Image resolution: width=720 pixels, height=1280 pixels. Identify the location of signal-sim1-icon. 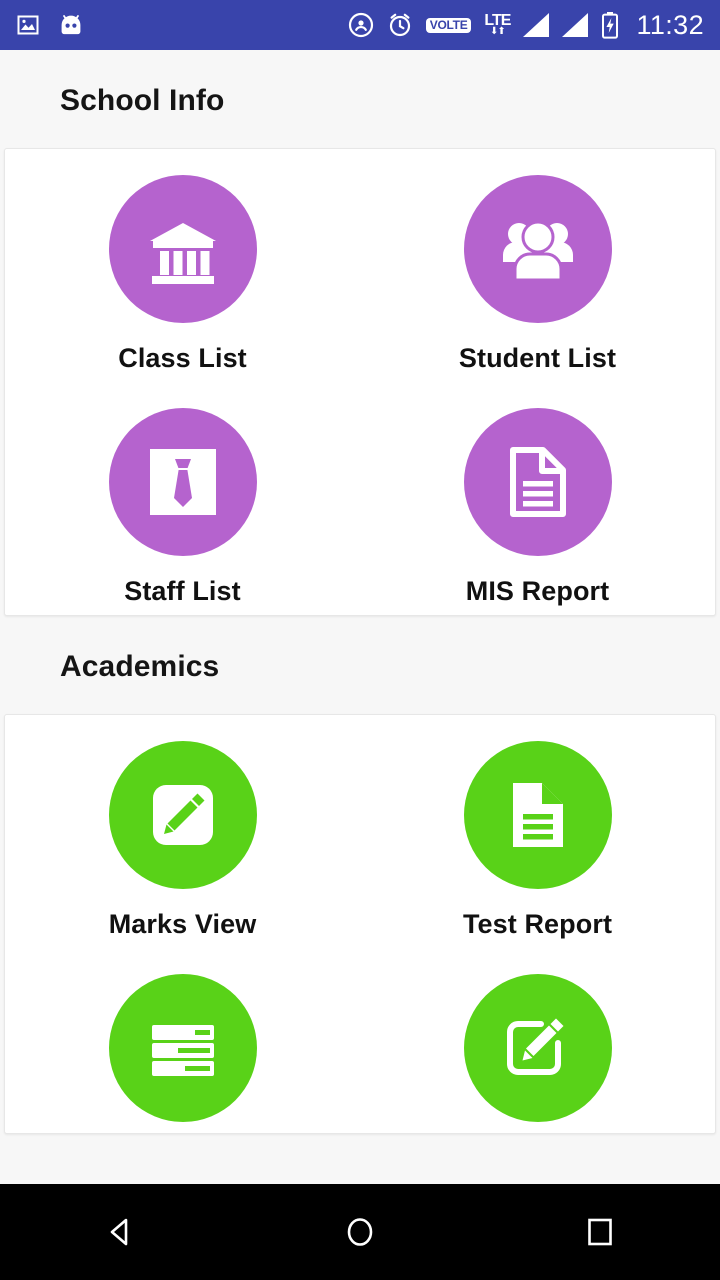
(536, 25).